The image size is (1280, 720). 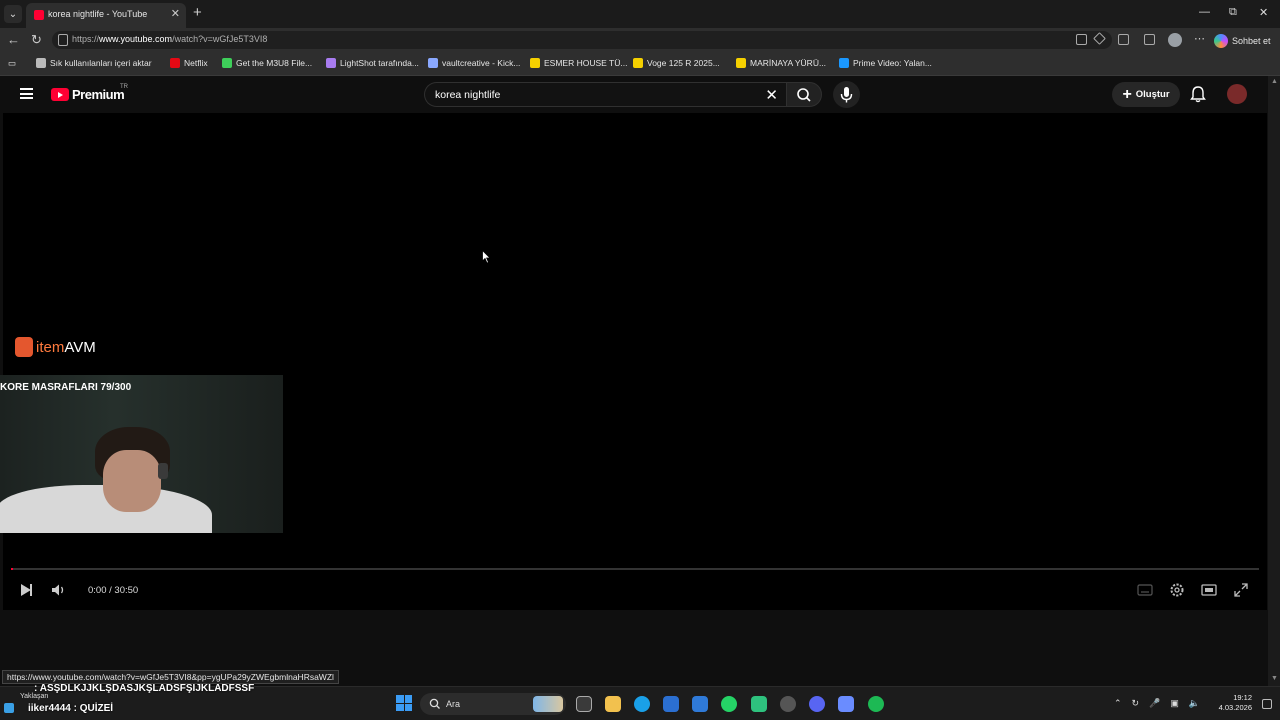 What do you see at coordinates (486, 257) in the screenshot?
I see `mouse-cursor-icon` at bounding box center [486, 257].